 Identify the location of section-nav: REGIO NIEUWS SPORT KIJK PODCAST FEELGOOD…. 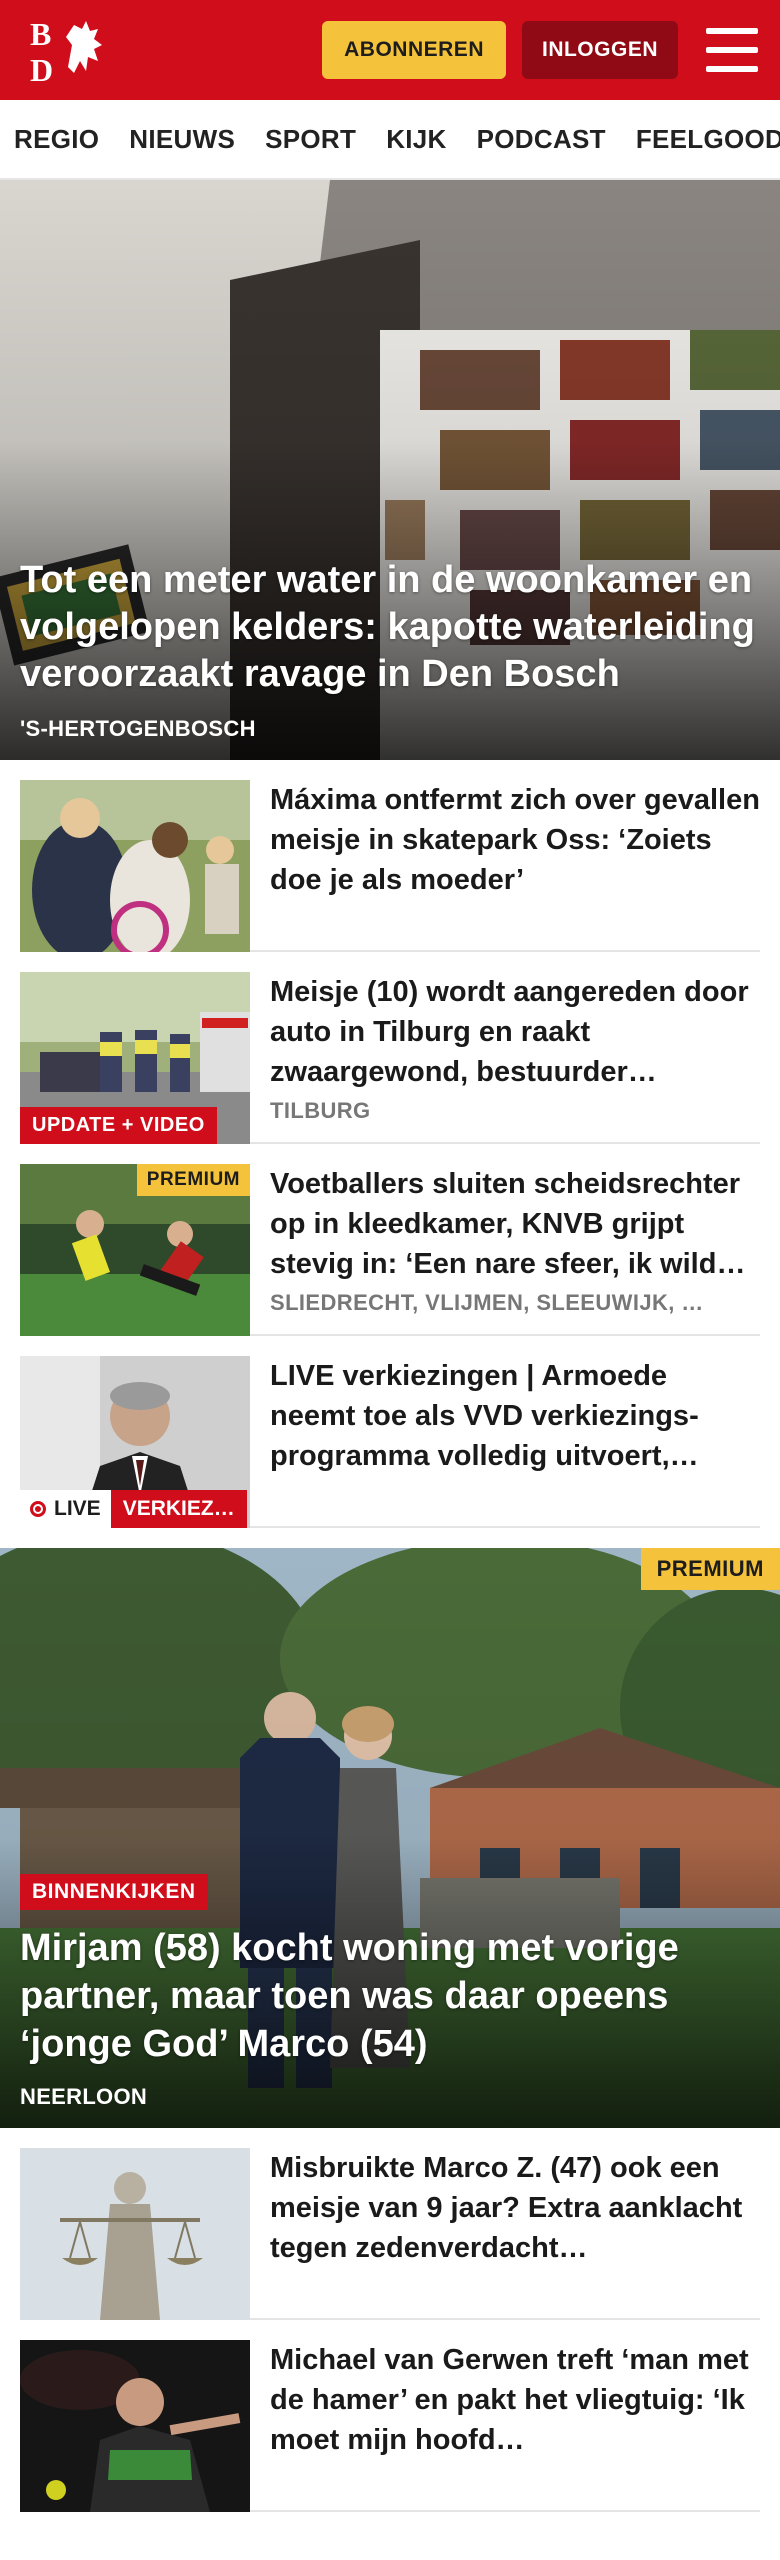
(390, 140).